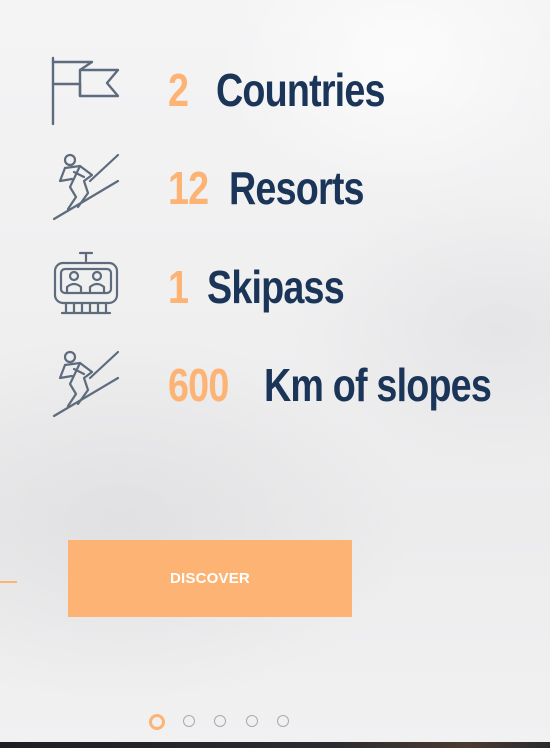 This screenshot has width=550, height=748. I want to click on stat-slopes: 600 Km of slopes, so click(275, 385).